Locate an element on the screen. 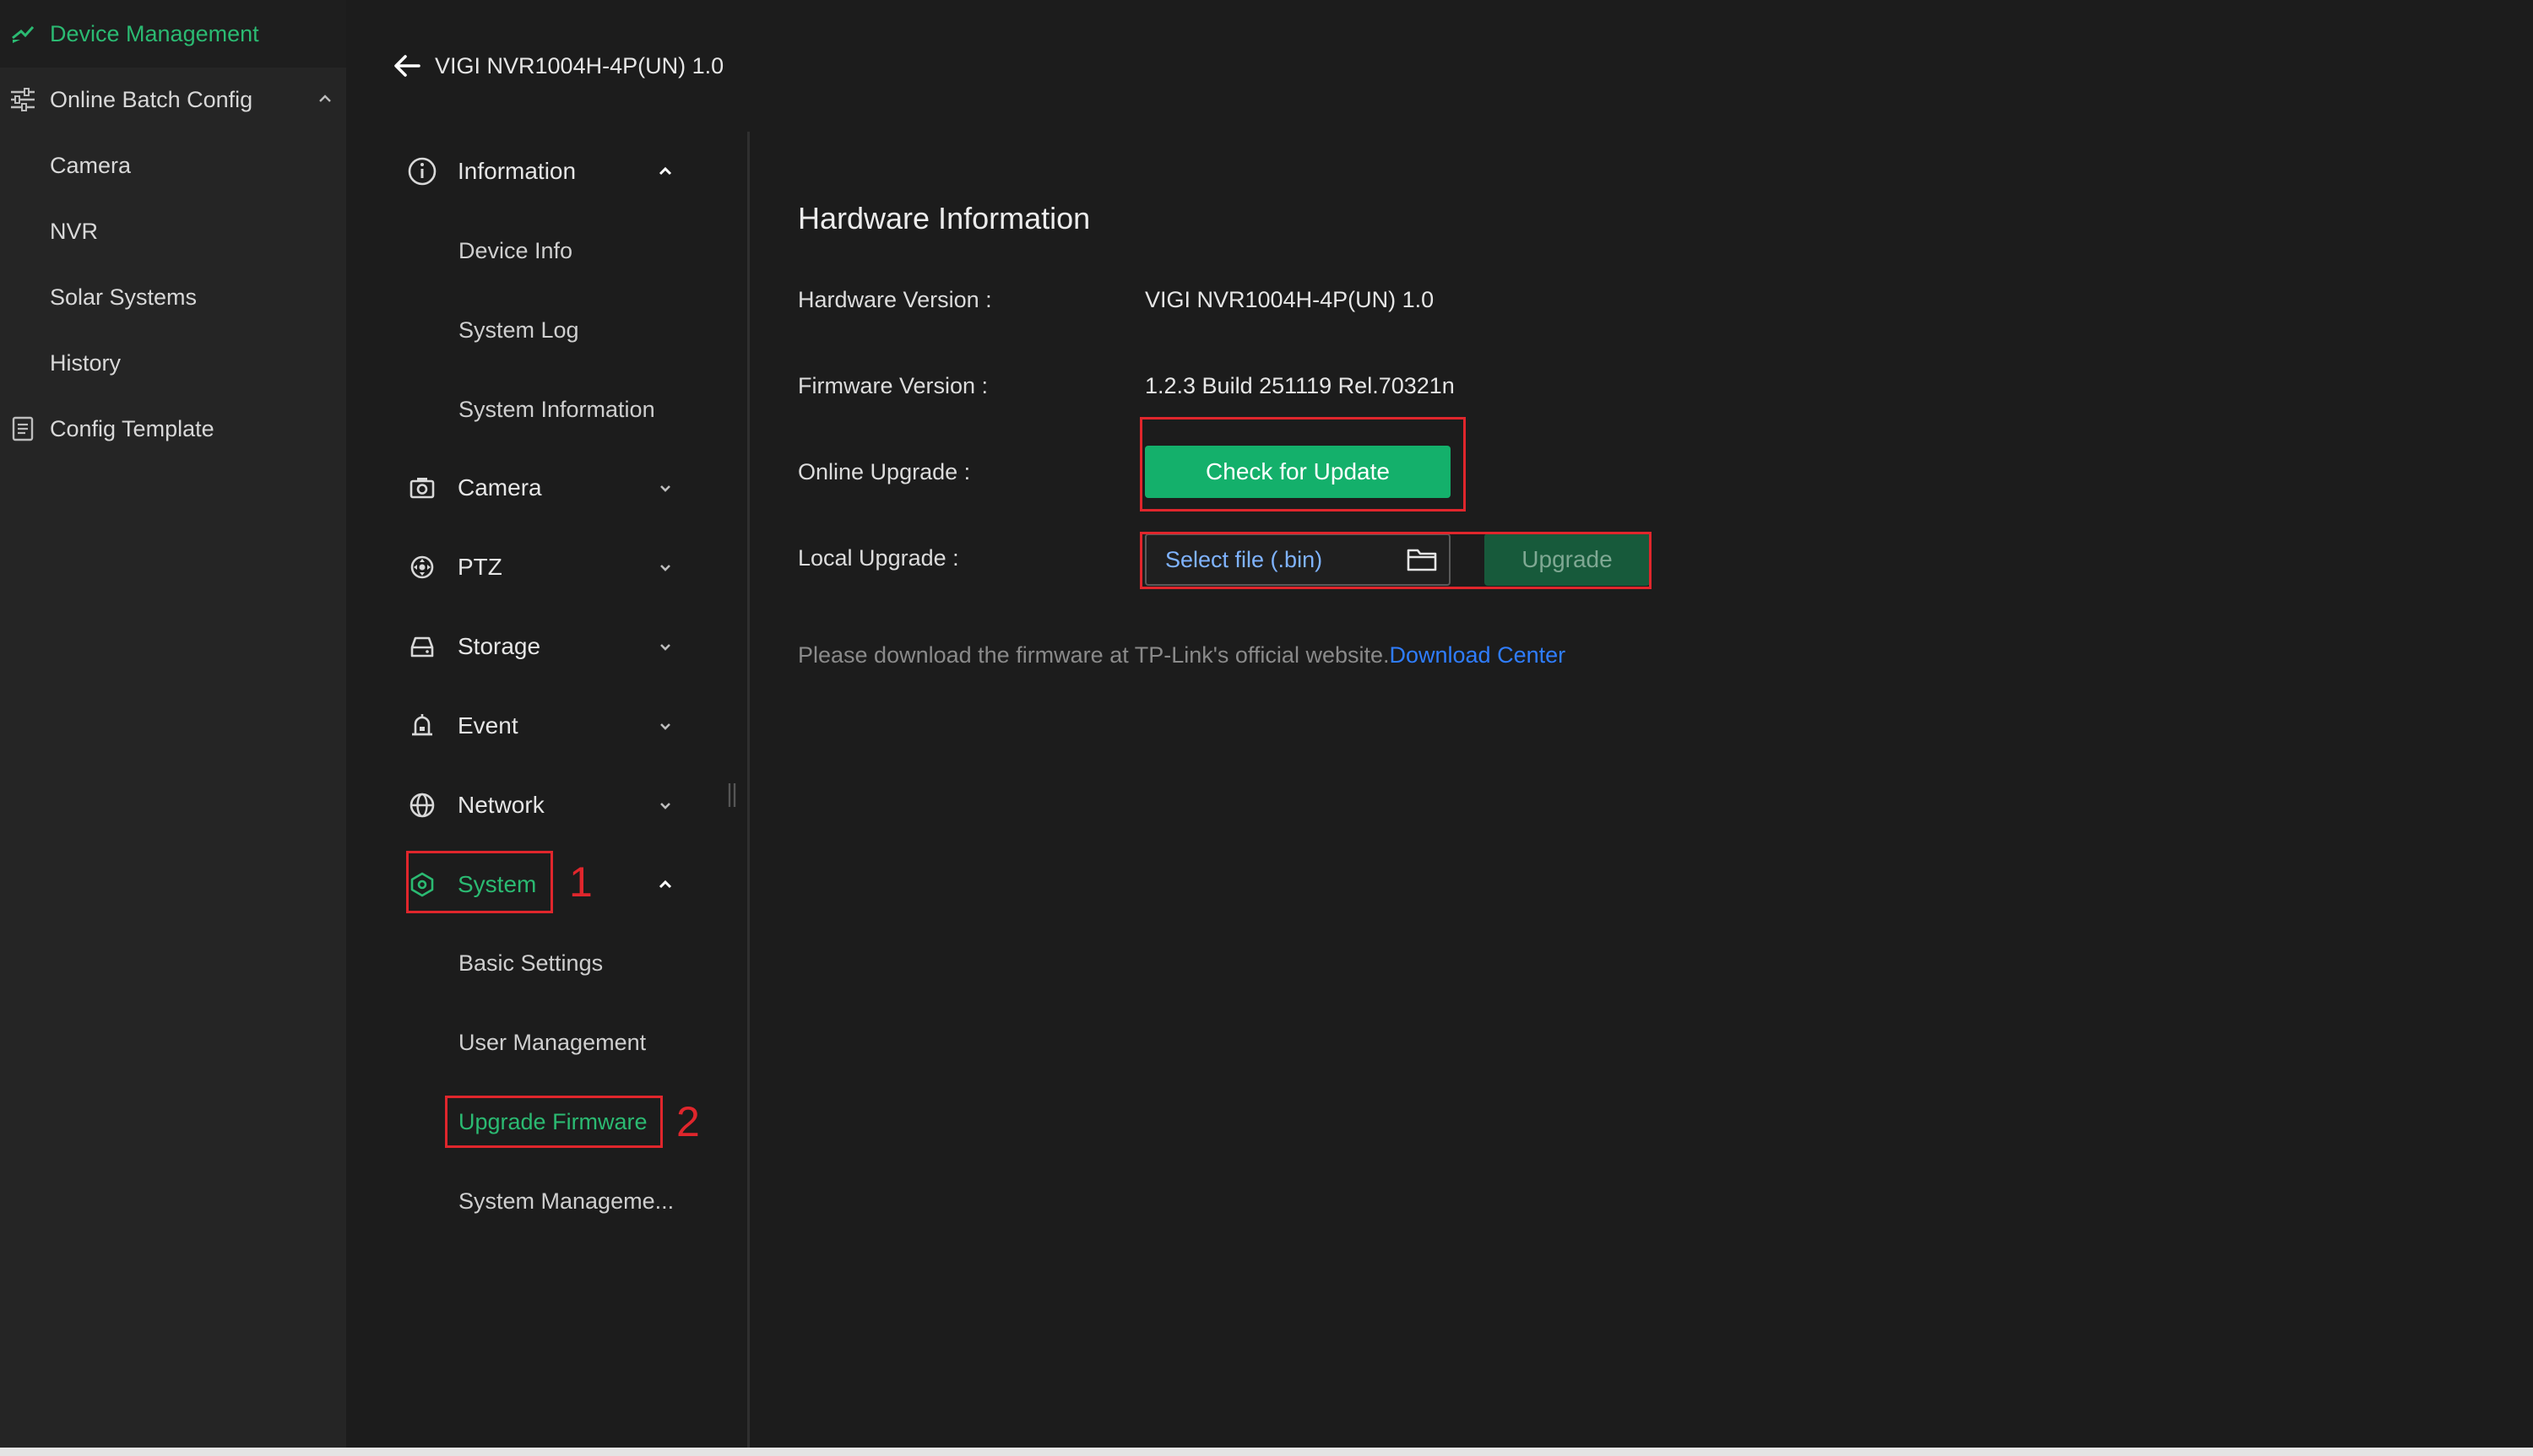 The height and width of the screenshot is (1456, 2533). hardware-version-label: Hardware Version : is located at coordinates (895, 299).